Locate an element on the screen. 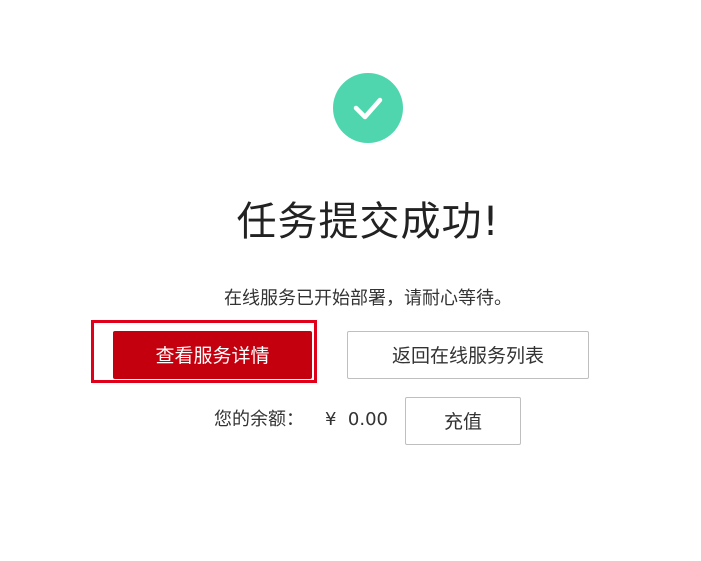 The image size is (701, 561). currency-symbol: ¥ is located at coordinates (331, 419).